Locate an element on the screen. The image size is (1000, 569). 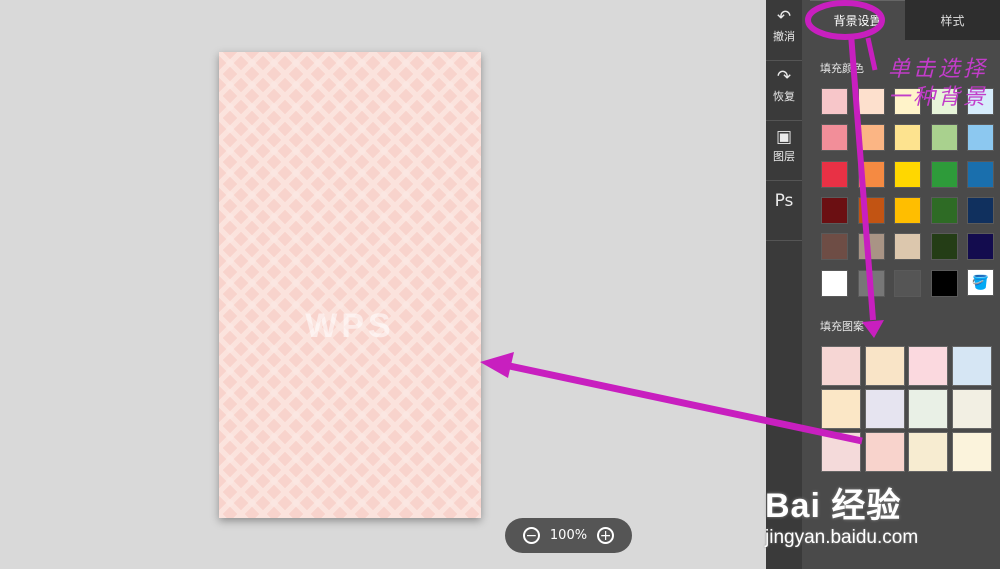
panel-tabs: 背景设置 样式 is located at coordinates (901, 20).